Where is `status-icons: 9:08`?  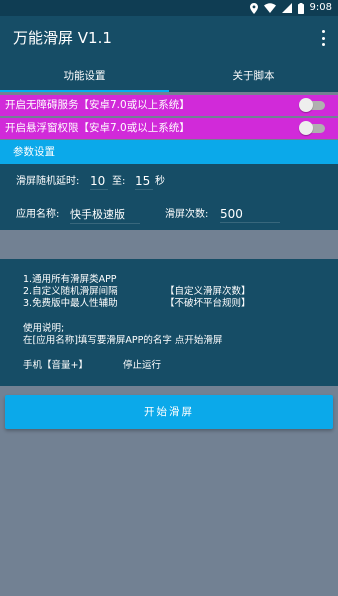 status-icons: 9:08 is located at coordinates (290, 8).